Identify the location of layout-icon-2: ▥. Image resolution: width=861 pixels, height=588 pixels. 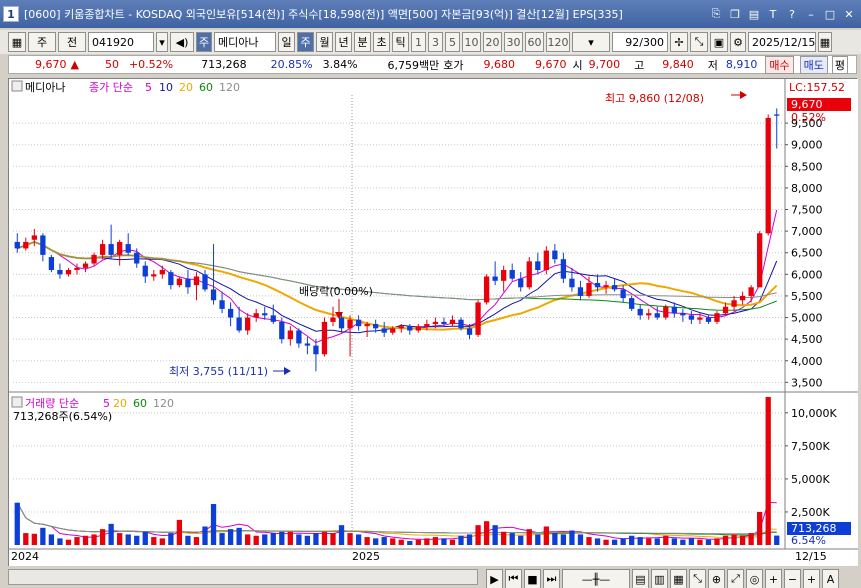
(659, 578).